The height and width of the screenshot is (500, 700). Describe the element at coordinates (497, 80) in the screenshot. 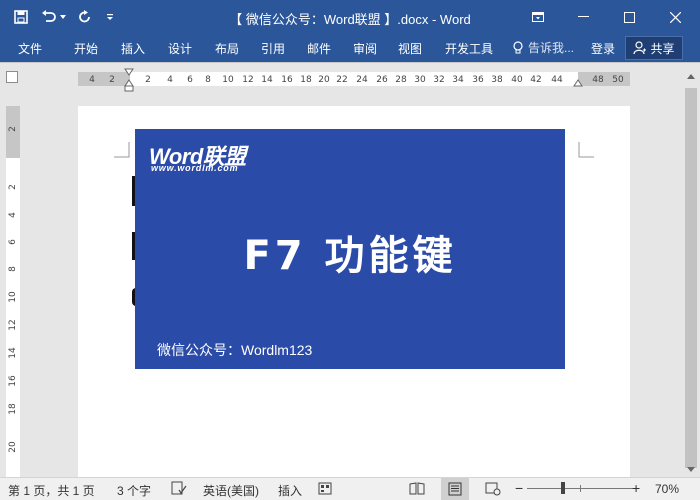

I see `ruler-tick-label: 38` at that location.